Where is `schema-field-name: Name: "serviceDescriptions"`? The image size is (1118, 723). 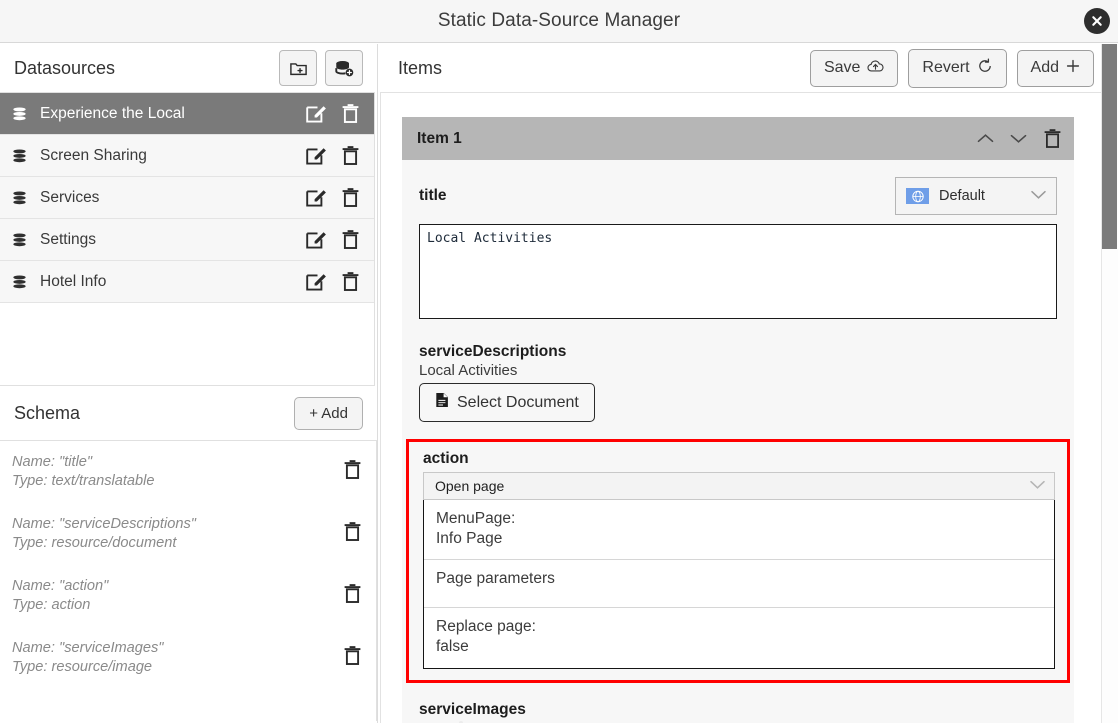
schema-field-name: Name: "serviceDescriptions" is located at coordinates (104, 524).